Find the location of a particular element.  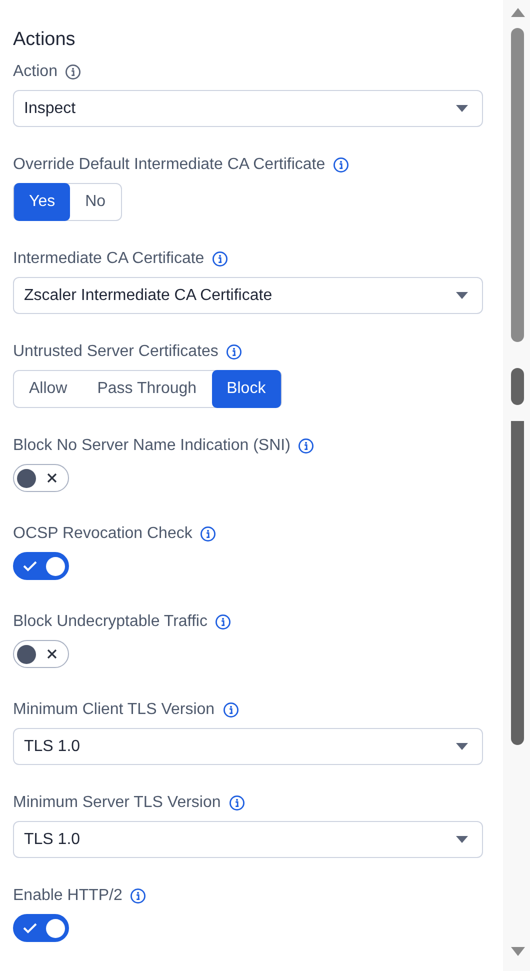

field-label: Block No Server Name Indication (SNI) is located at coordinates (151, 446).